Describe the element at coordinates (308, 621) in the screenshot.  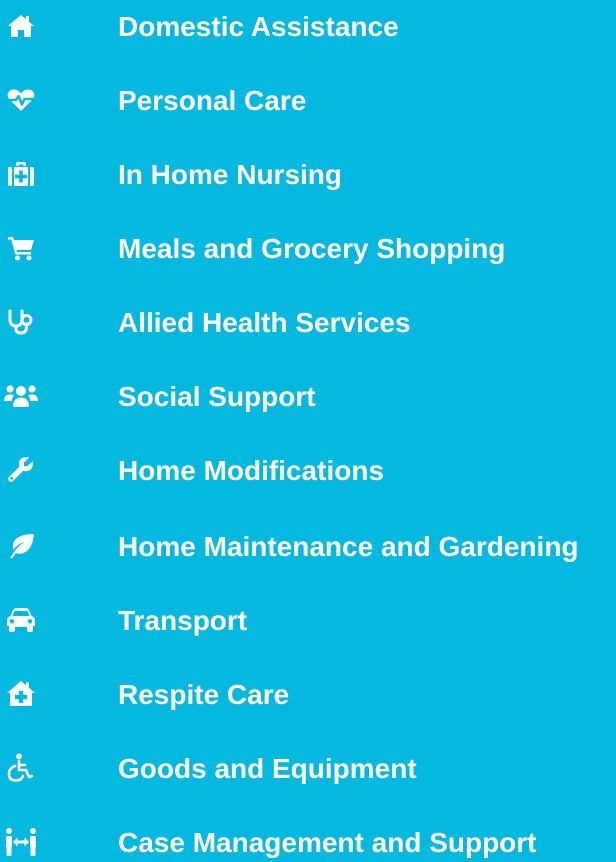
I see `service-transport: Transport` at that location.